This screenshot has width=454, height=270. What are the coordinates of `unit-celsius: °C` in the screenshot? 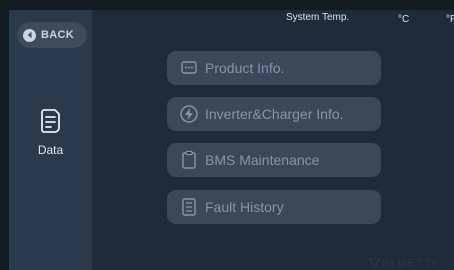 It's located at (403, 19).